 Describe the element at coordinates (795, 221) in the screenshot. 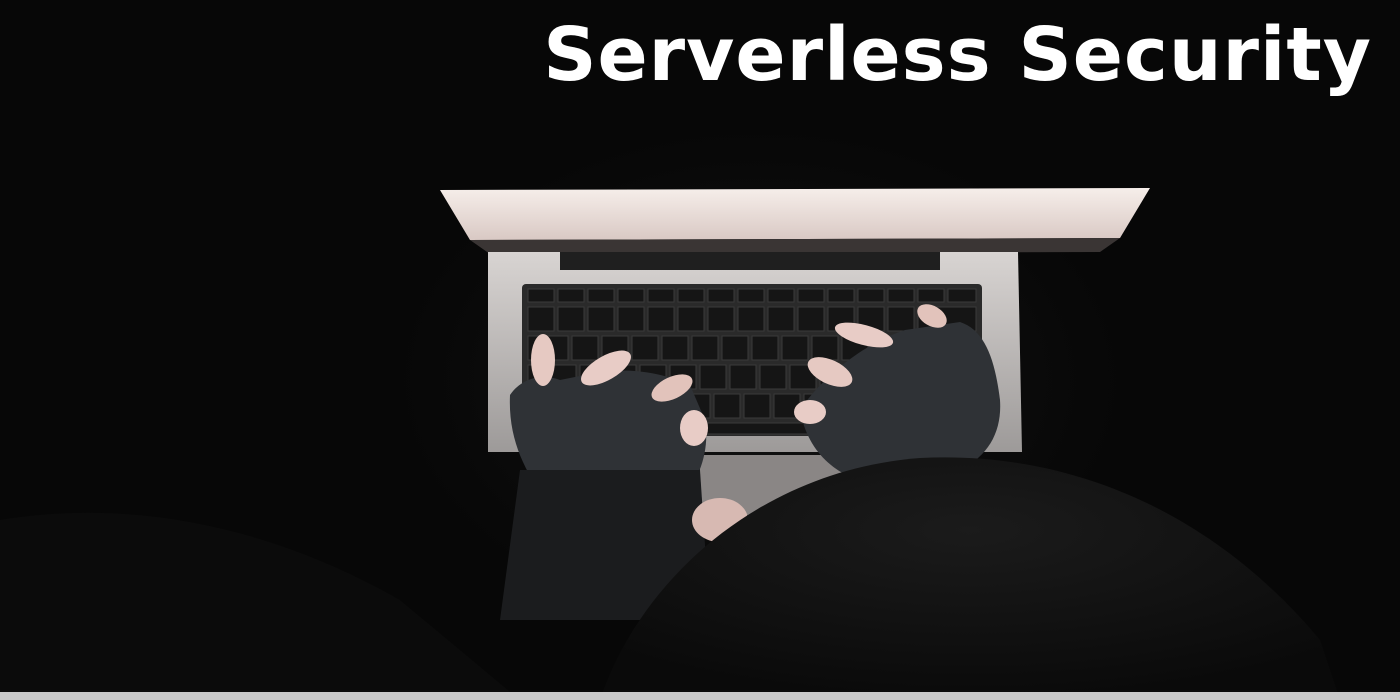

I see `laptop-screen` at that location.